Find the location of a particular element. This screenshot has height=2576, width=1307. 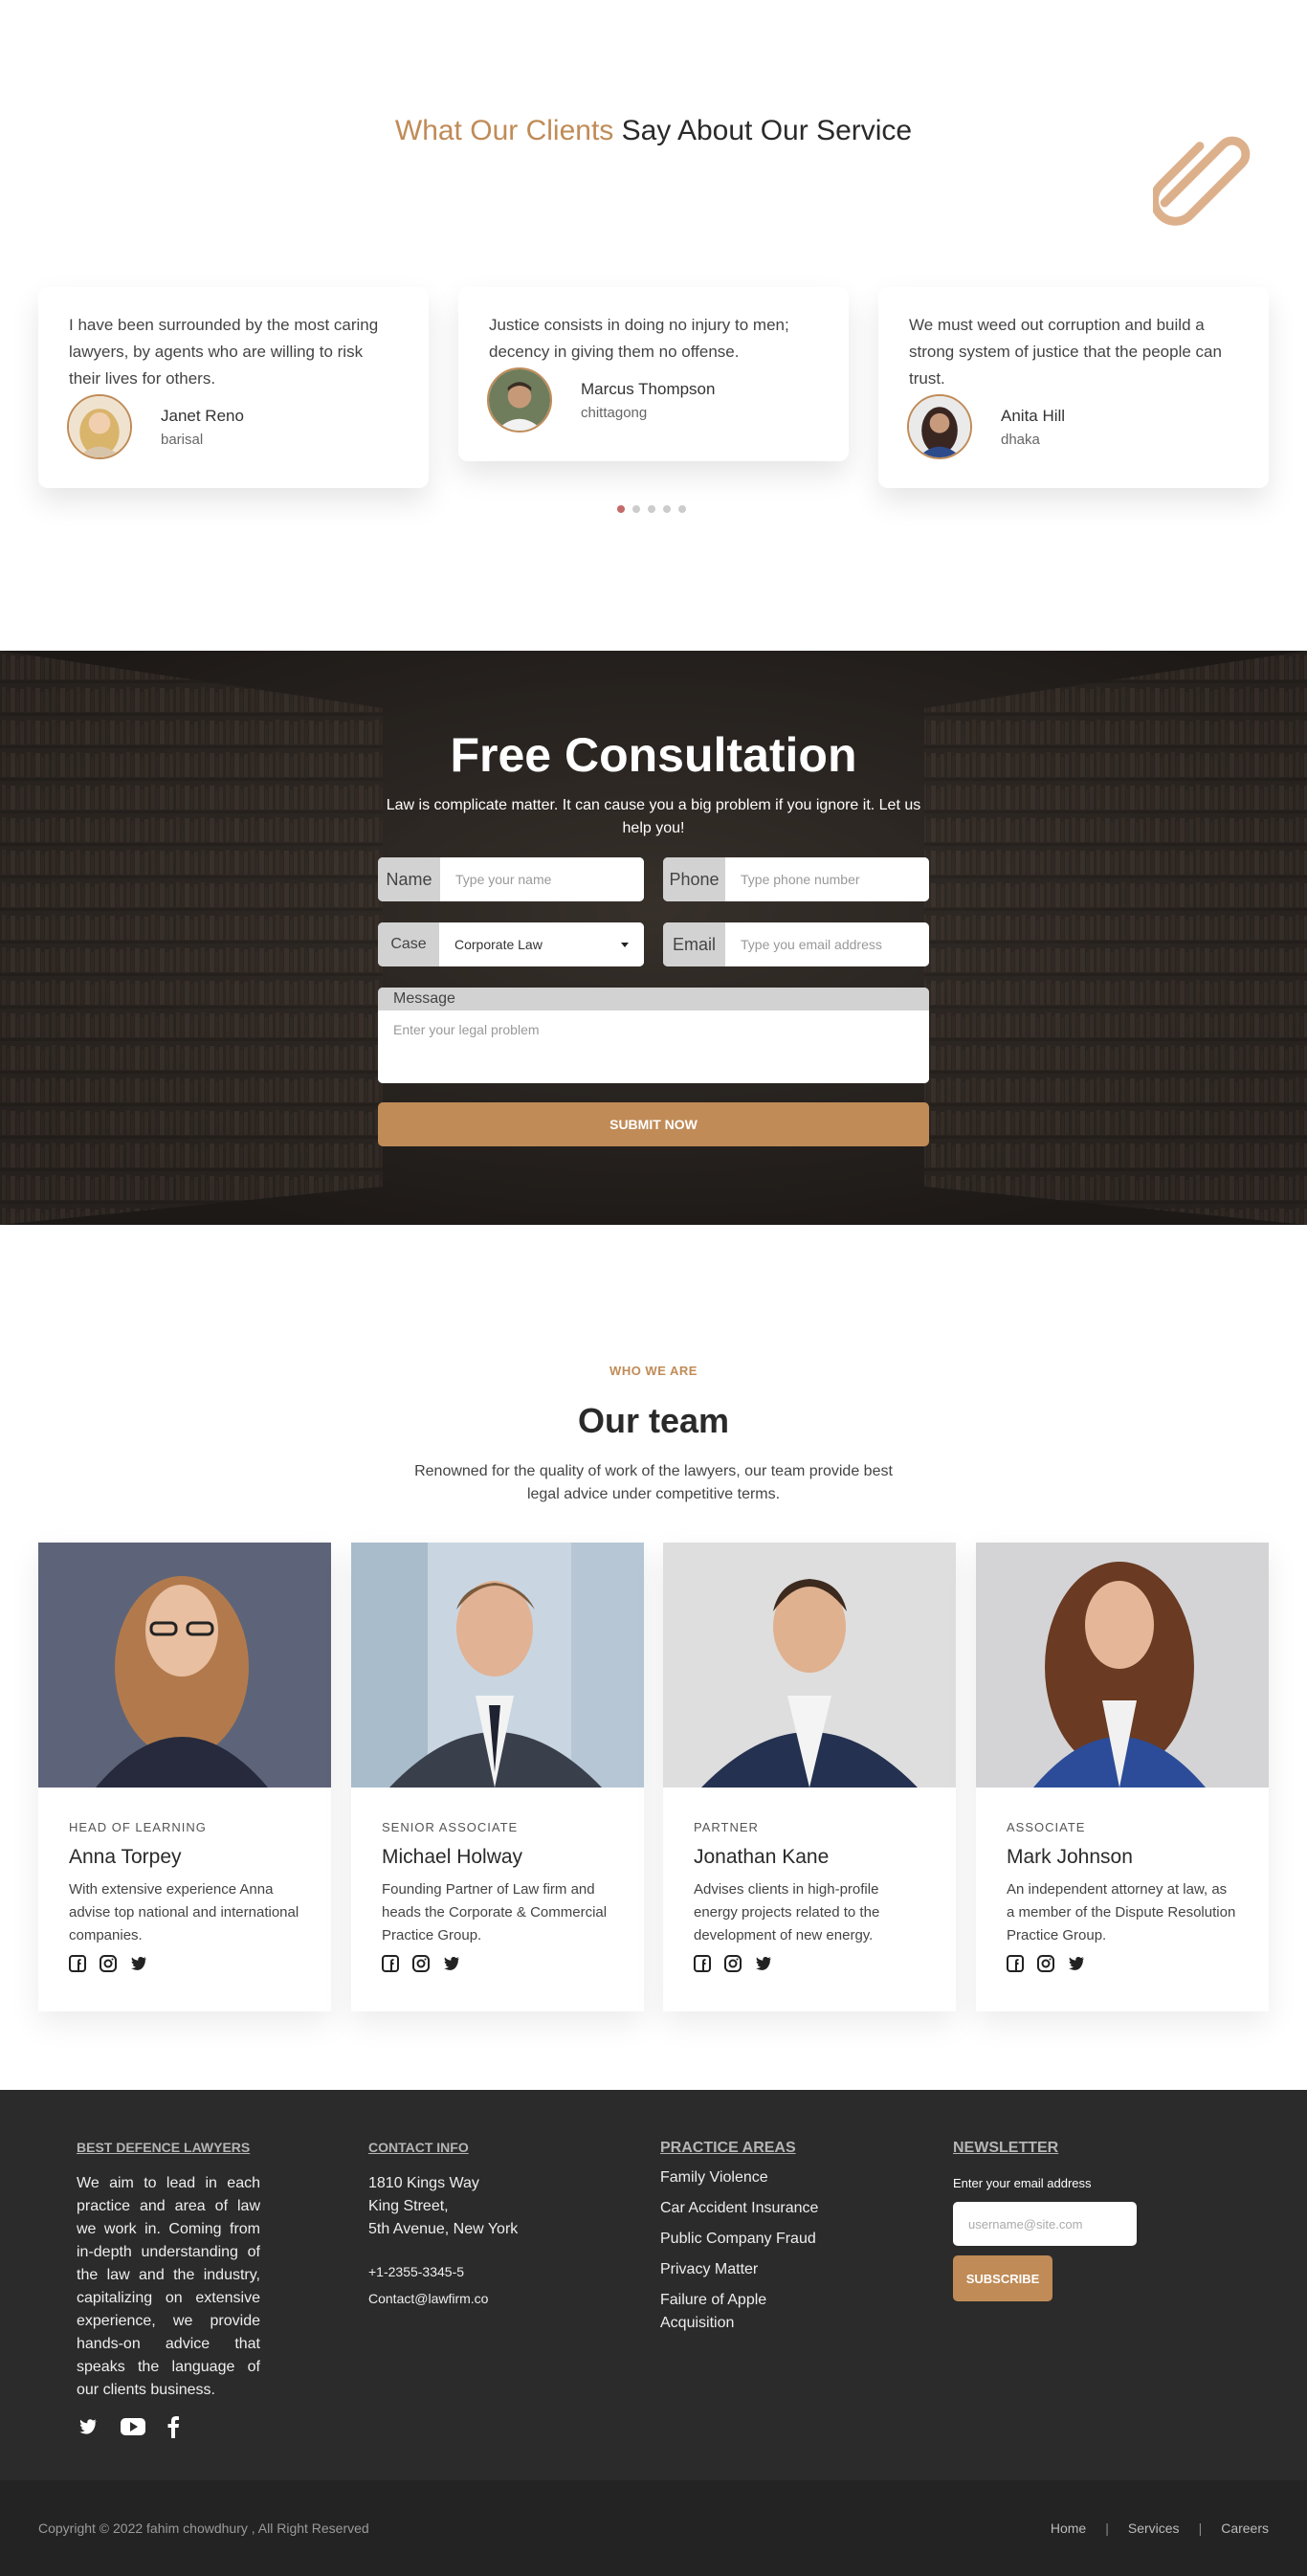

practice-area-link: Car Accident Insurance is located at coordinates (756, 2208).